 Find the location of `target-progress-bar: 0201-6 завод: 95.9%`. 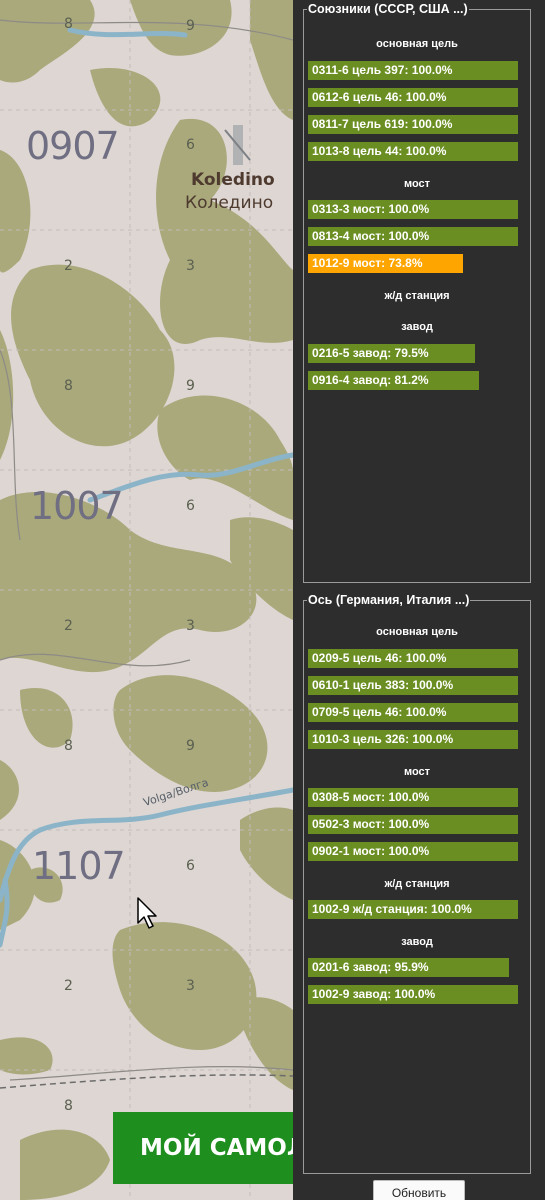

target-progress-bar: 0201-6 завод: 95.9% is located at coordinates (408, 967).